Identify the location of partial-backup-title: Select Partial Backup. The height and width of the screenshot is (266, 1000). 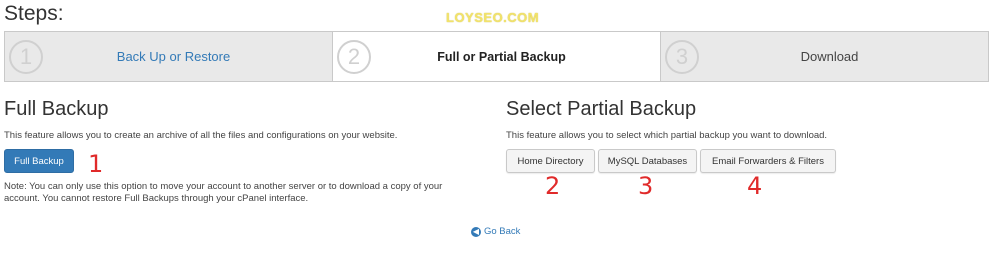
(601, 109).